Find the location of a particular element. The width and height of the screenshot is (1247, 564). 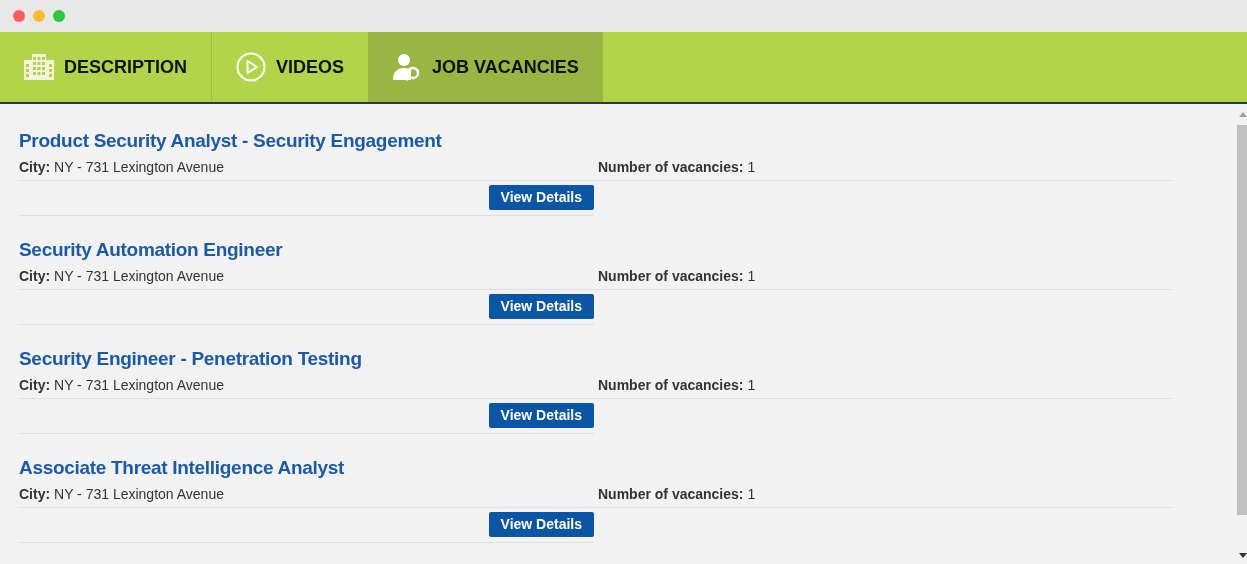

scroll-up-icon is located at coordinates (1243, 114).